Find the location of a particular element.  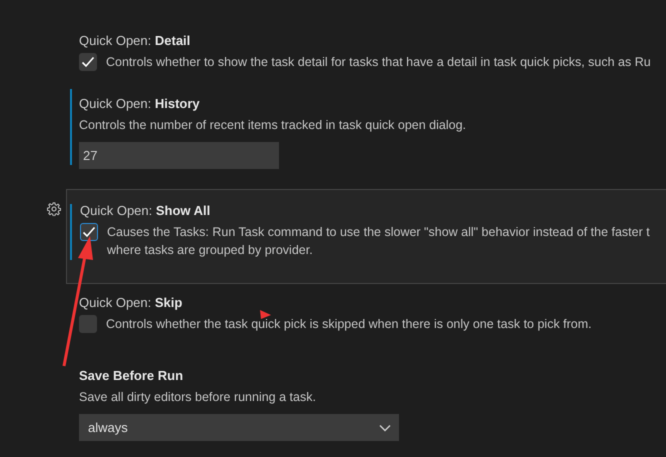

setting-title: Quick Open: Show All is located at coordinates (145, 211).